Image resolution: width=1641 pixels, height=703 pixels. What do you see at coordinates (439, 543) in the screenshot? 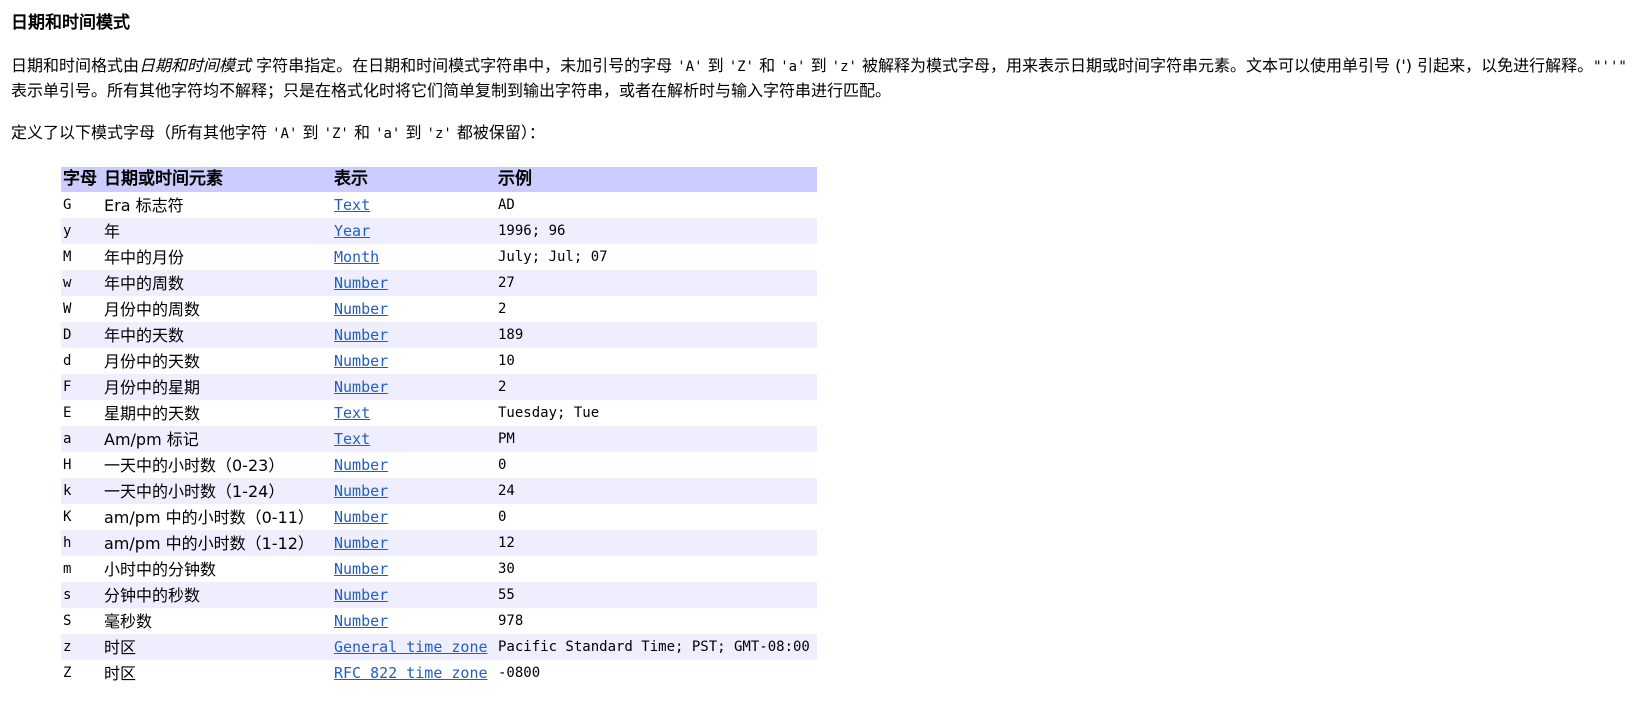
I see `table-row: h am/pm 中的小时数（1-12） Number 12` at bounding box center [439, 543].